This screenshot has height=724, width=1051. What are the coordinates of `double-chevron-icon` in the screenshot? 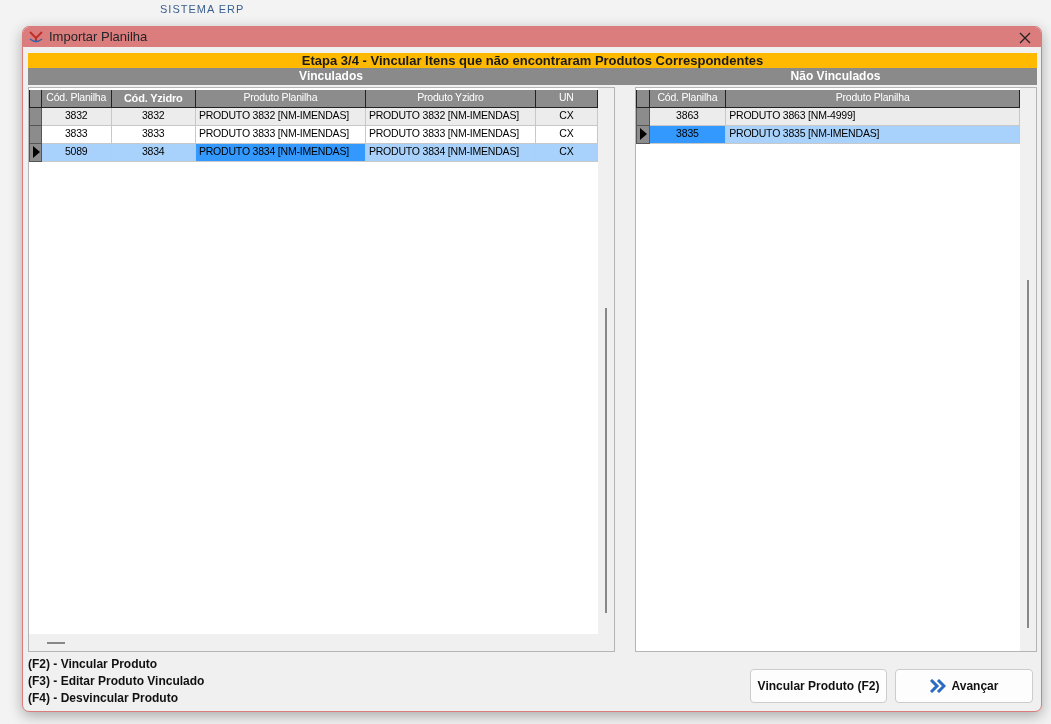 It's located at (937, 686).